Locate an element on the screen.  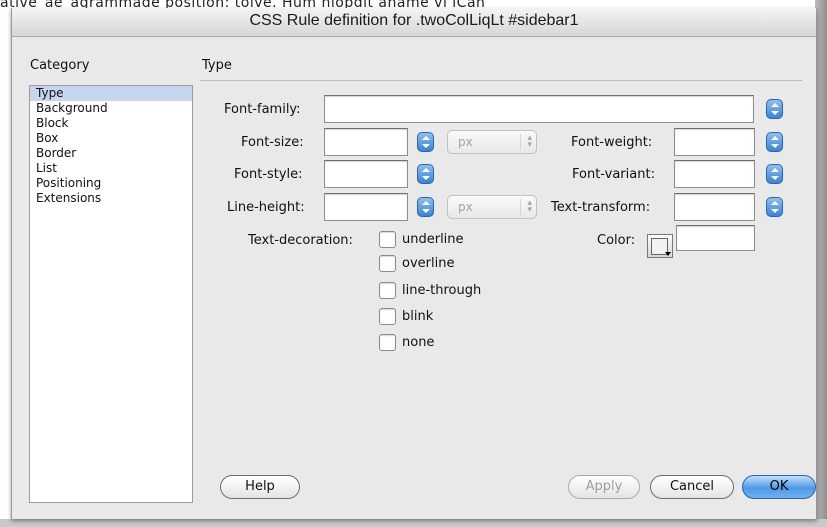
none-label: none is located at coordinates (418, 342).